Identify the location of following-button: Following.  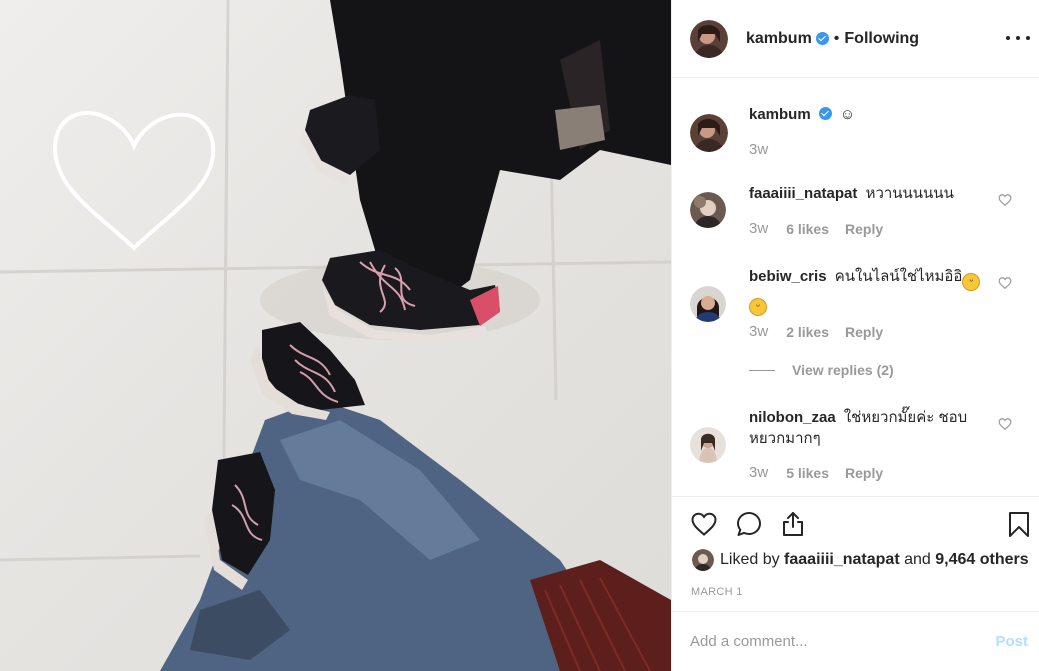
(881, 39).